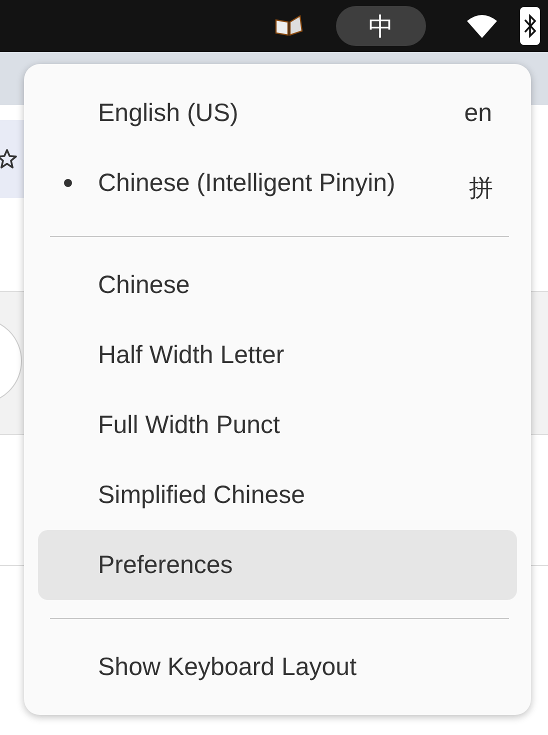 The width and height of the screenshot is (548, 735). What do you see at coordinates (277, 425) in the screenshot?
I see `menu-item: Full Width Punct` at bounding box center [277, 425].